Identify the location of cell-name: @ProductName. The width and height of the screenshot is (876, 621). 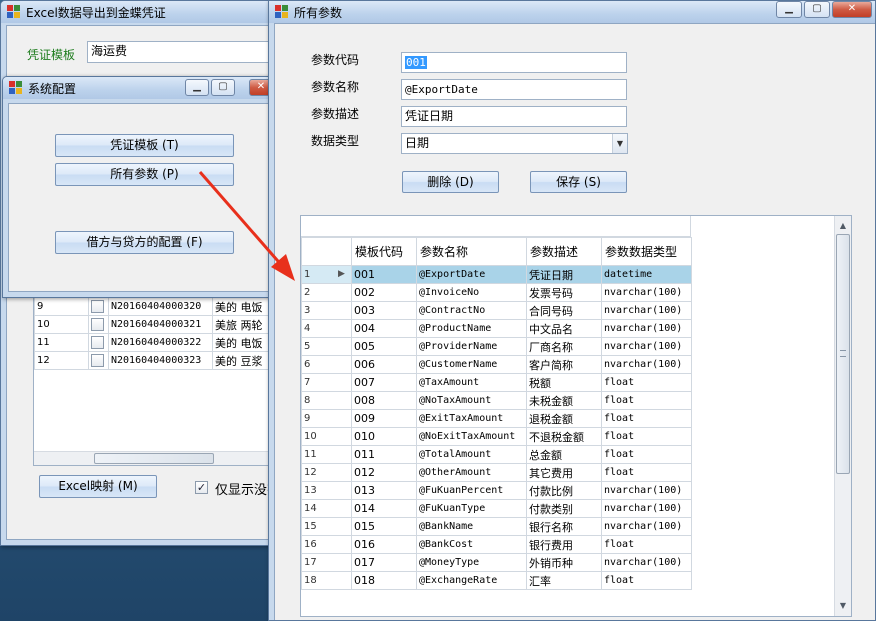
(471, 328).